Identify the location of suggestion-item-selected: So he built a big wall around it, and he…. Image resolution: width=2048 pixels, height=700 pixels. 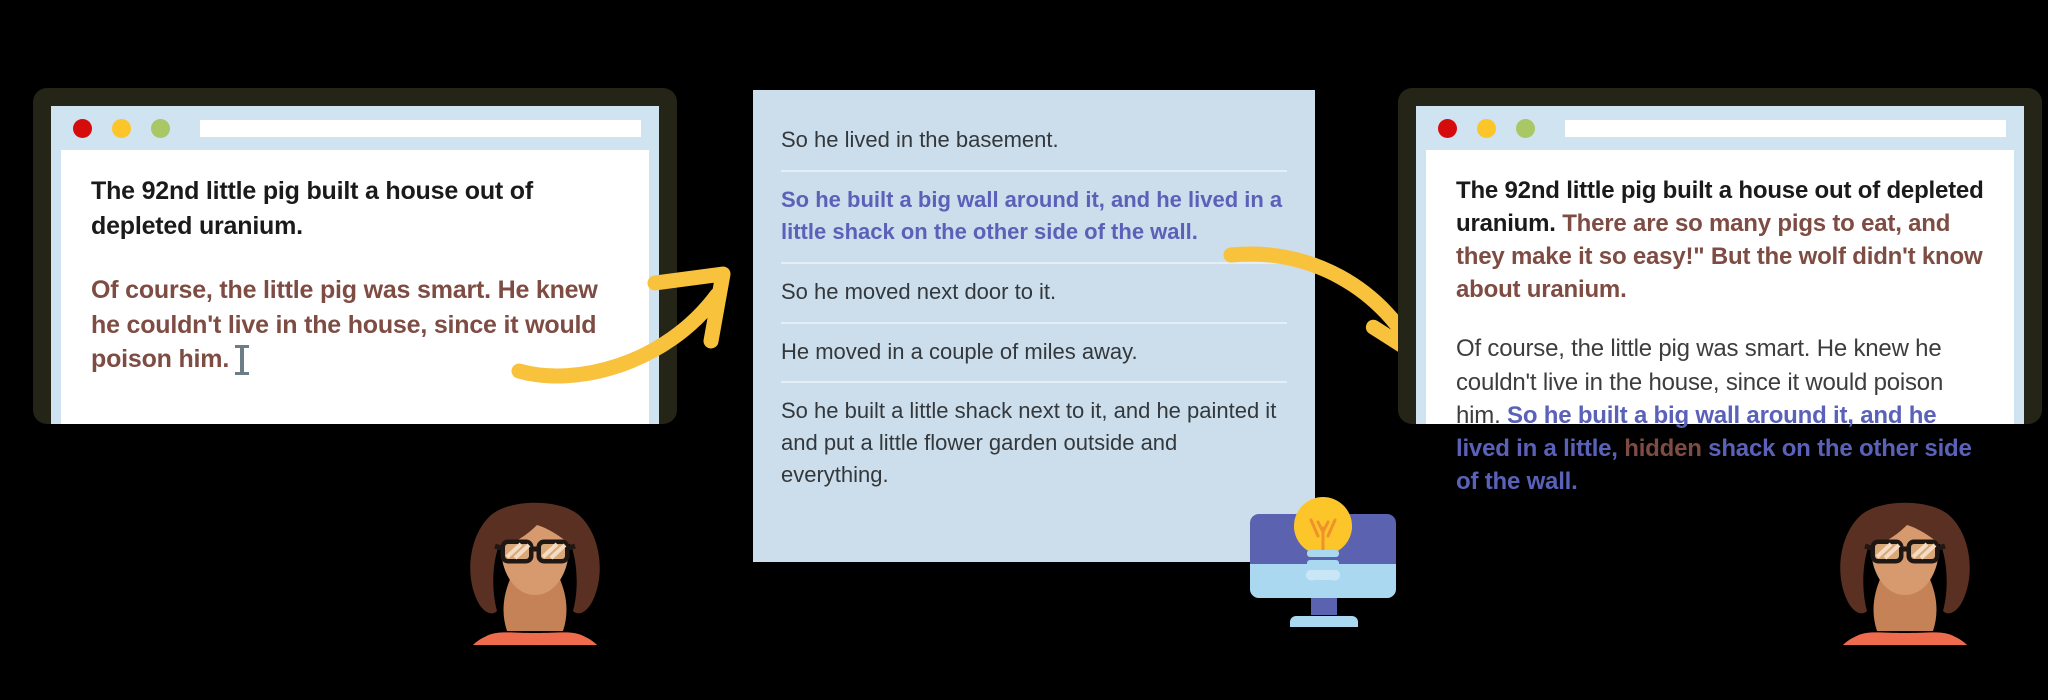
(1034, 218).